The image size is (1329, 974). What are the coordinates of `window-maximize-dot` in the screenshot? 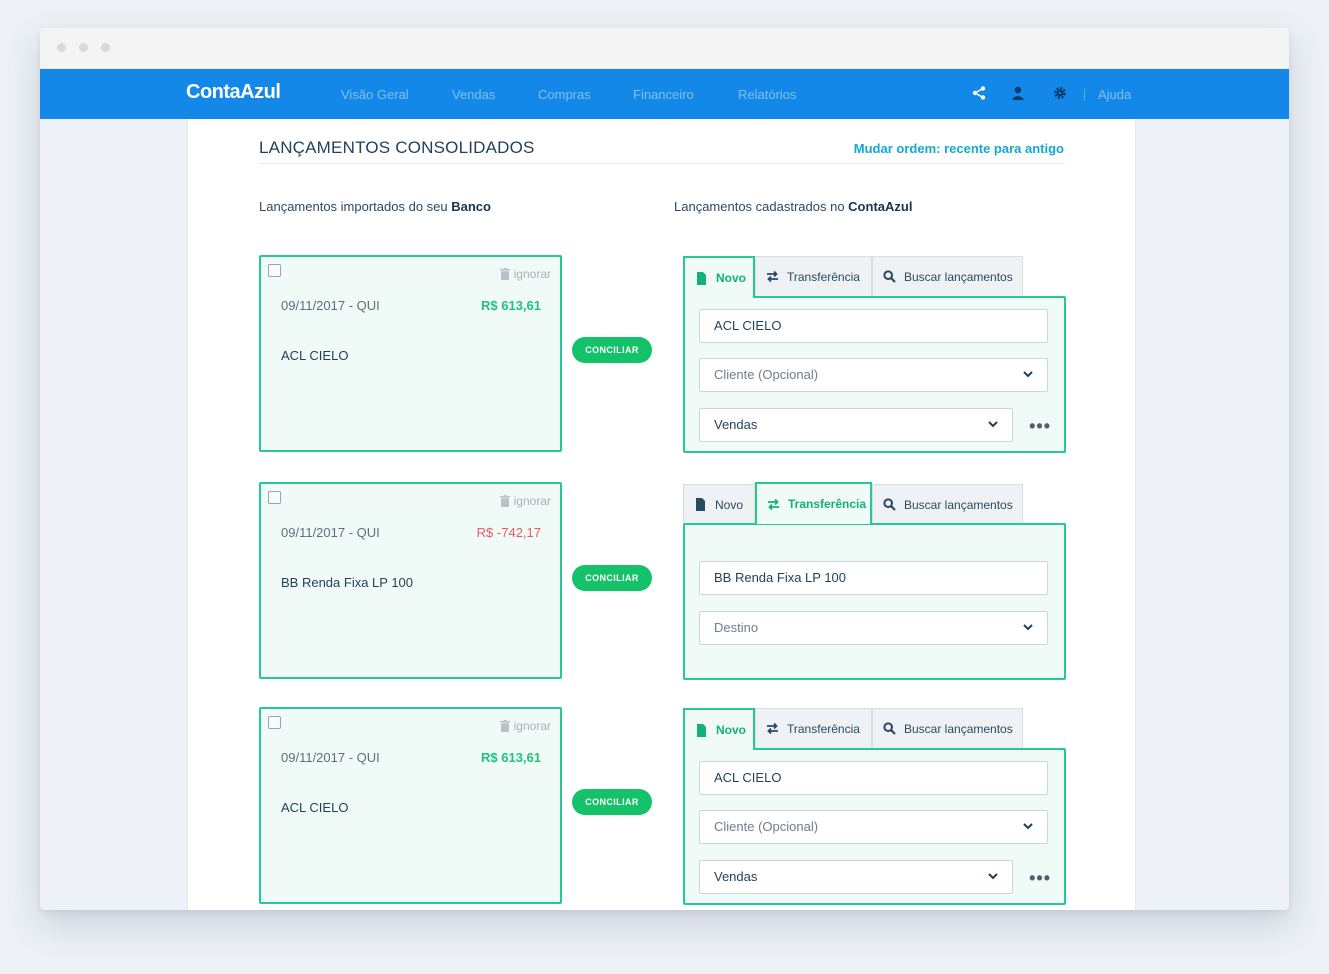 It's located at (105, 47).